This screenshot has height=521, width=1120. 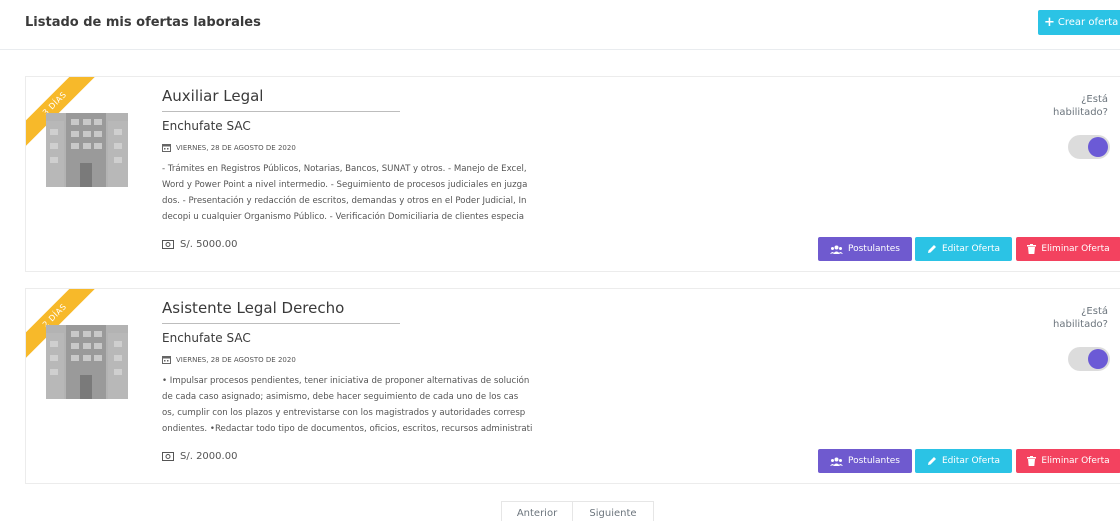 What do you see at coordinates (1088, 22) in the screenshot?
I see `create-offer-label: Crear oferta` at bounding box center [1088, 22].